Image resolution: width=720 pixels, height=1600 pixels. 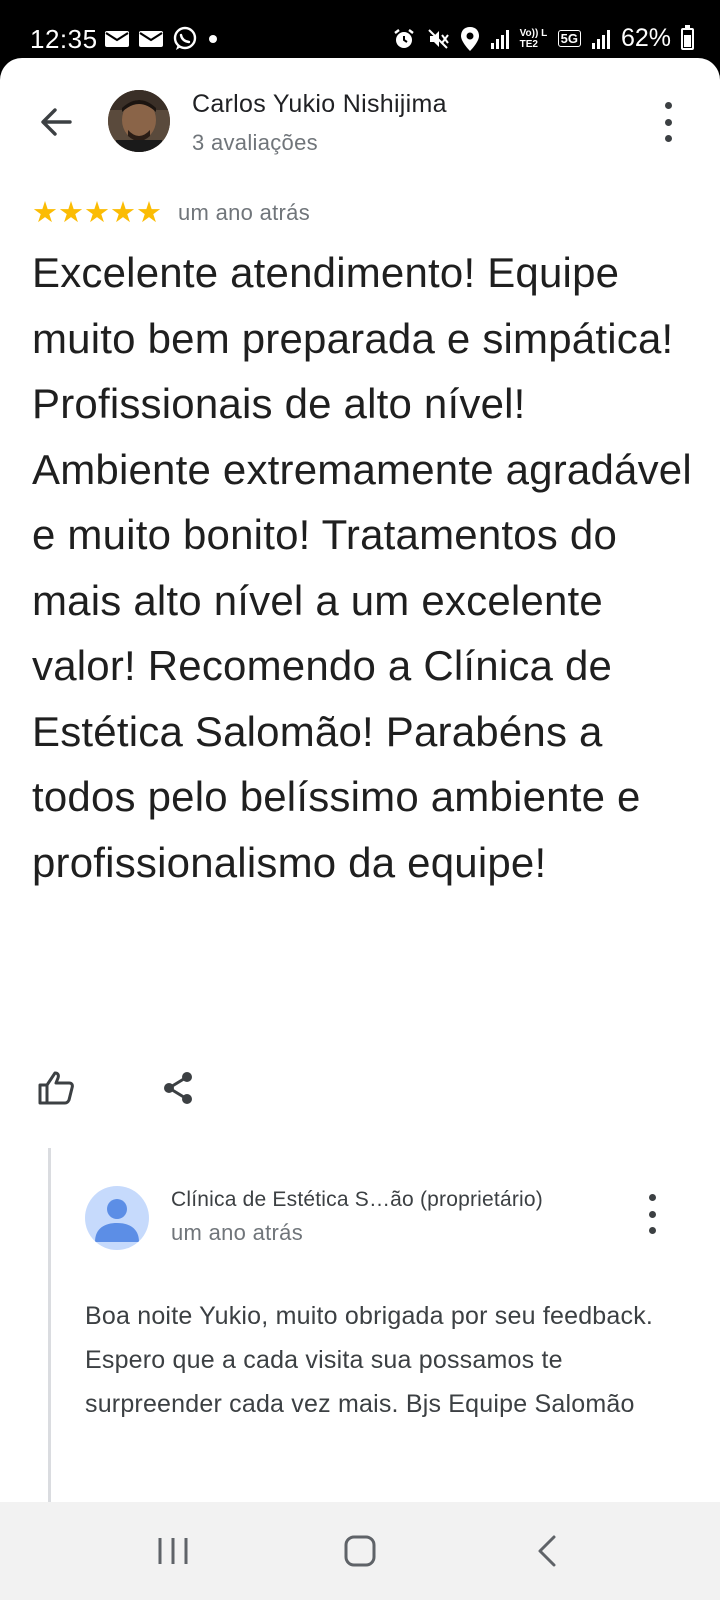 What do you see at coordinates (469, 38) in the screenshot?
I see `location-icon` at bounding box center [469, 38].